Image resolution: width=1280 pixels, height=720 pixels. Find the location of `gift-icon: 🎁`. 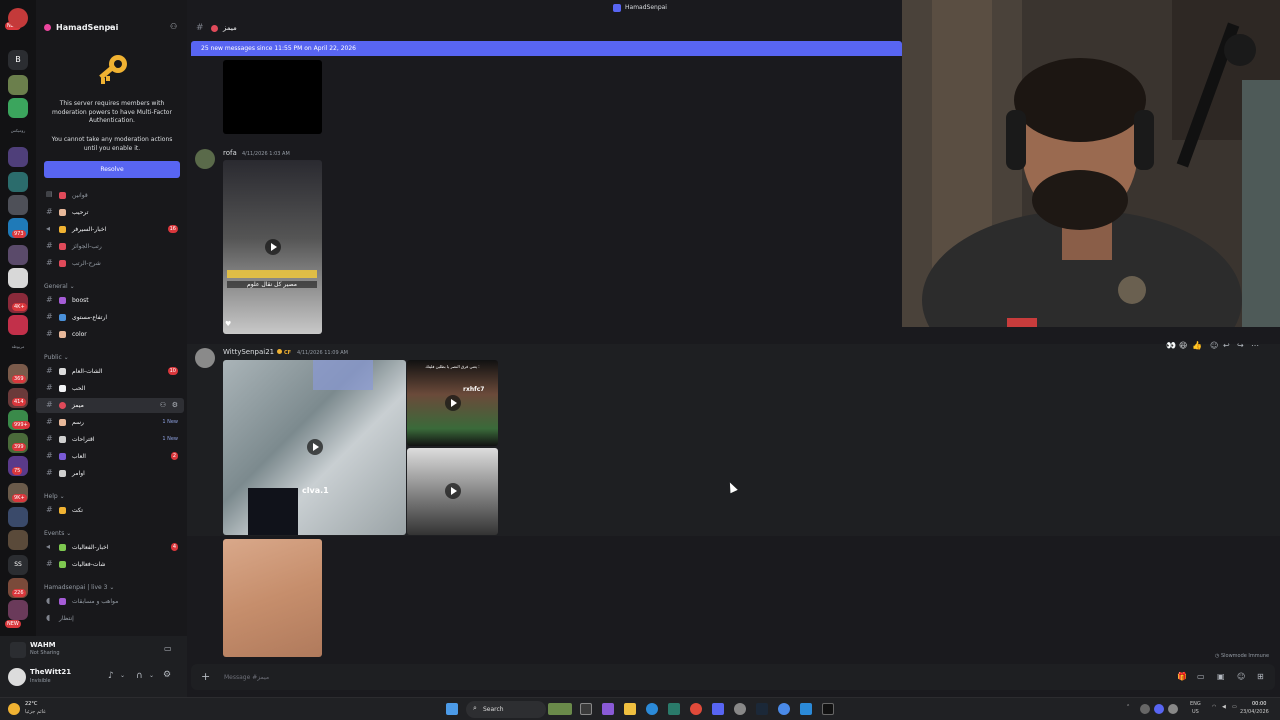

gift-icon: 🎁 is located at coordinates (1182, 676).